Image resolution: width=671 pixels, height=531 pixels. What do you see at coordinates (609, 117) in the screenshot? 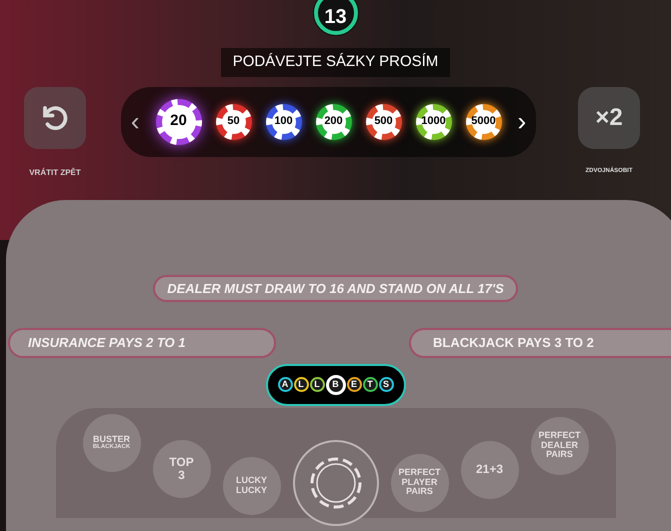
I see `double-button: ×2` at bounding box center [609, 117].